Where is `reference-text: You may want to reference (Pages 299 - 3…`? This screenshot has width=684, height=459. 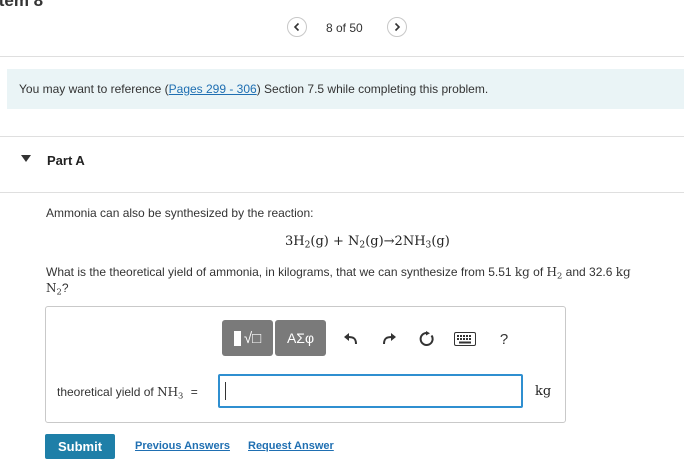
reference-text: You may want to reference (Pages 299 - 3… is located at coordinates (253, 89).